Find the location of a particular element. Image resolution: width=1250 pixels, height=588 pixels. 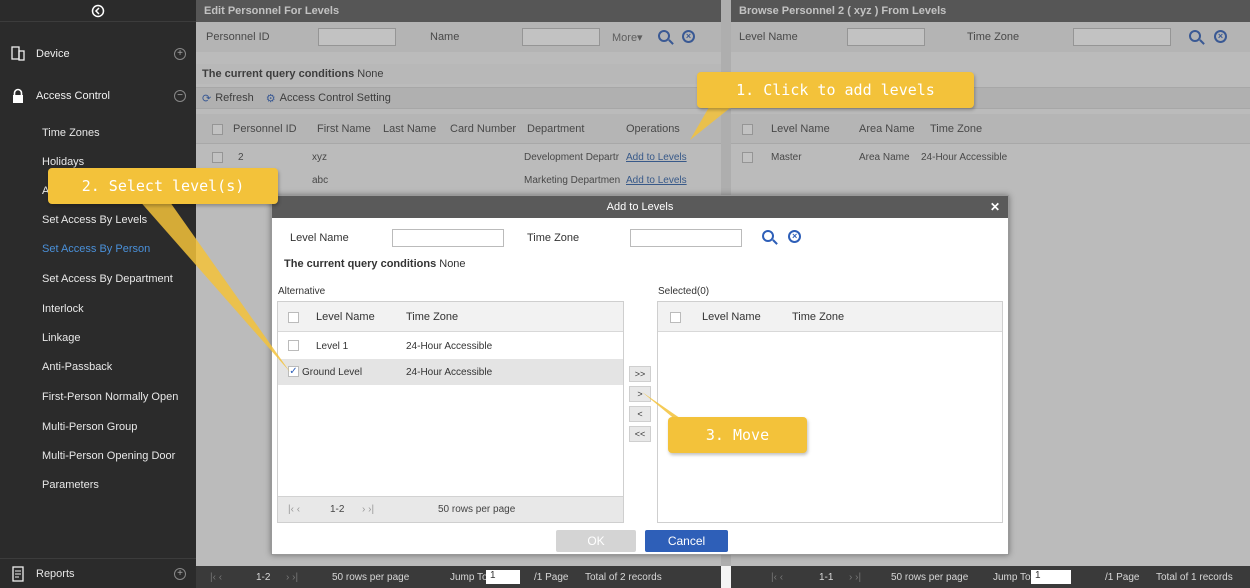

sidebar-menu-label: Access Control is located at coordinates (73, 96).